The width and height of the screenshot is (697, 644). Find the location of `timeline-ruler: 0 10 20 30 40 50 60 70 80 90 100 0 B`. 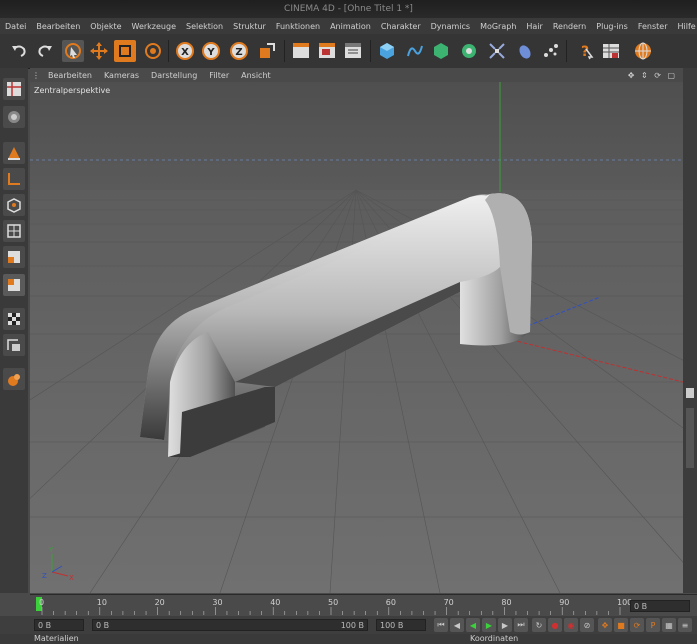

timeline-ruler: 0 10 20 30 40 50 60 70 80 90 100 0 B is located at coordinates (363, 605).